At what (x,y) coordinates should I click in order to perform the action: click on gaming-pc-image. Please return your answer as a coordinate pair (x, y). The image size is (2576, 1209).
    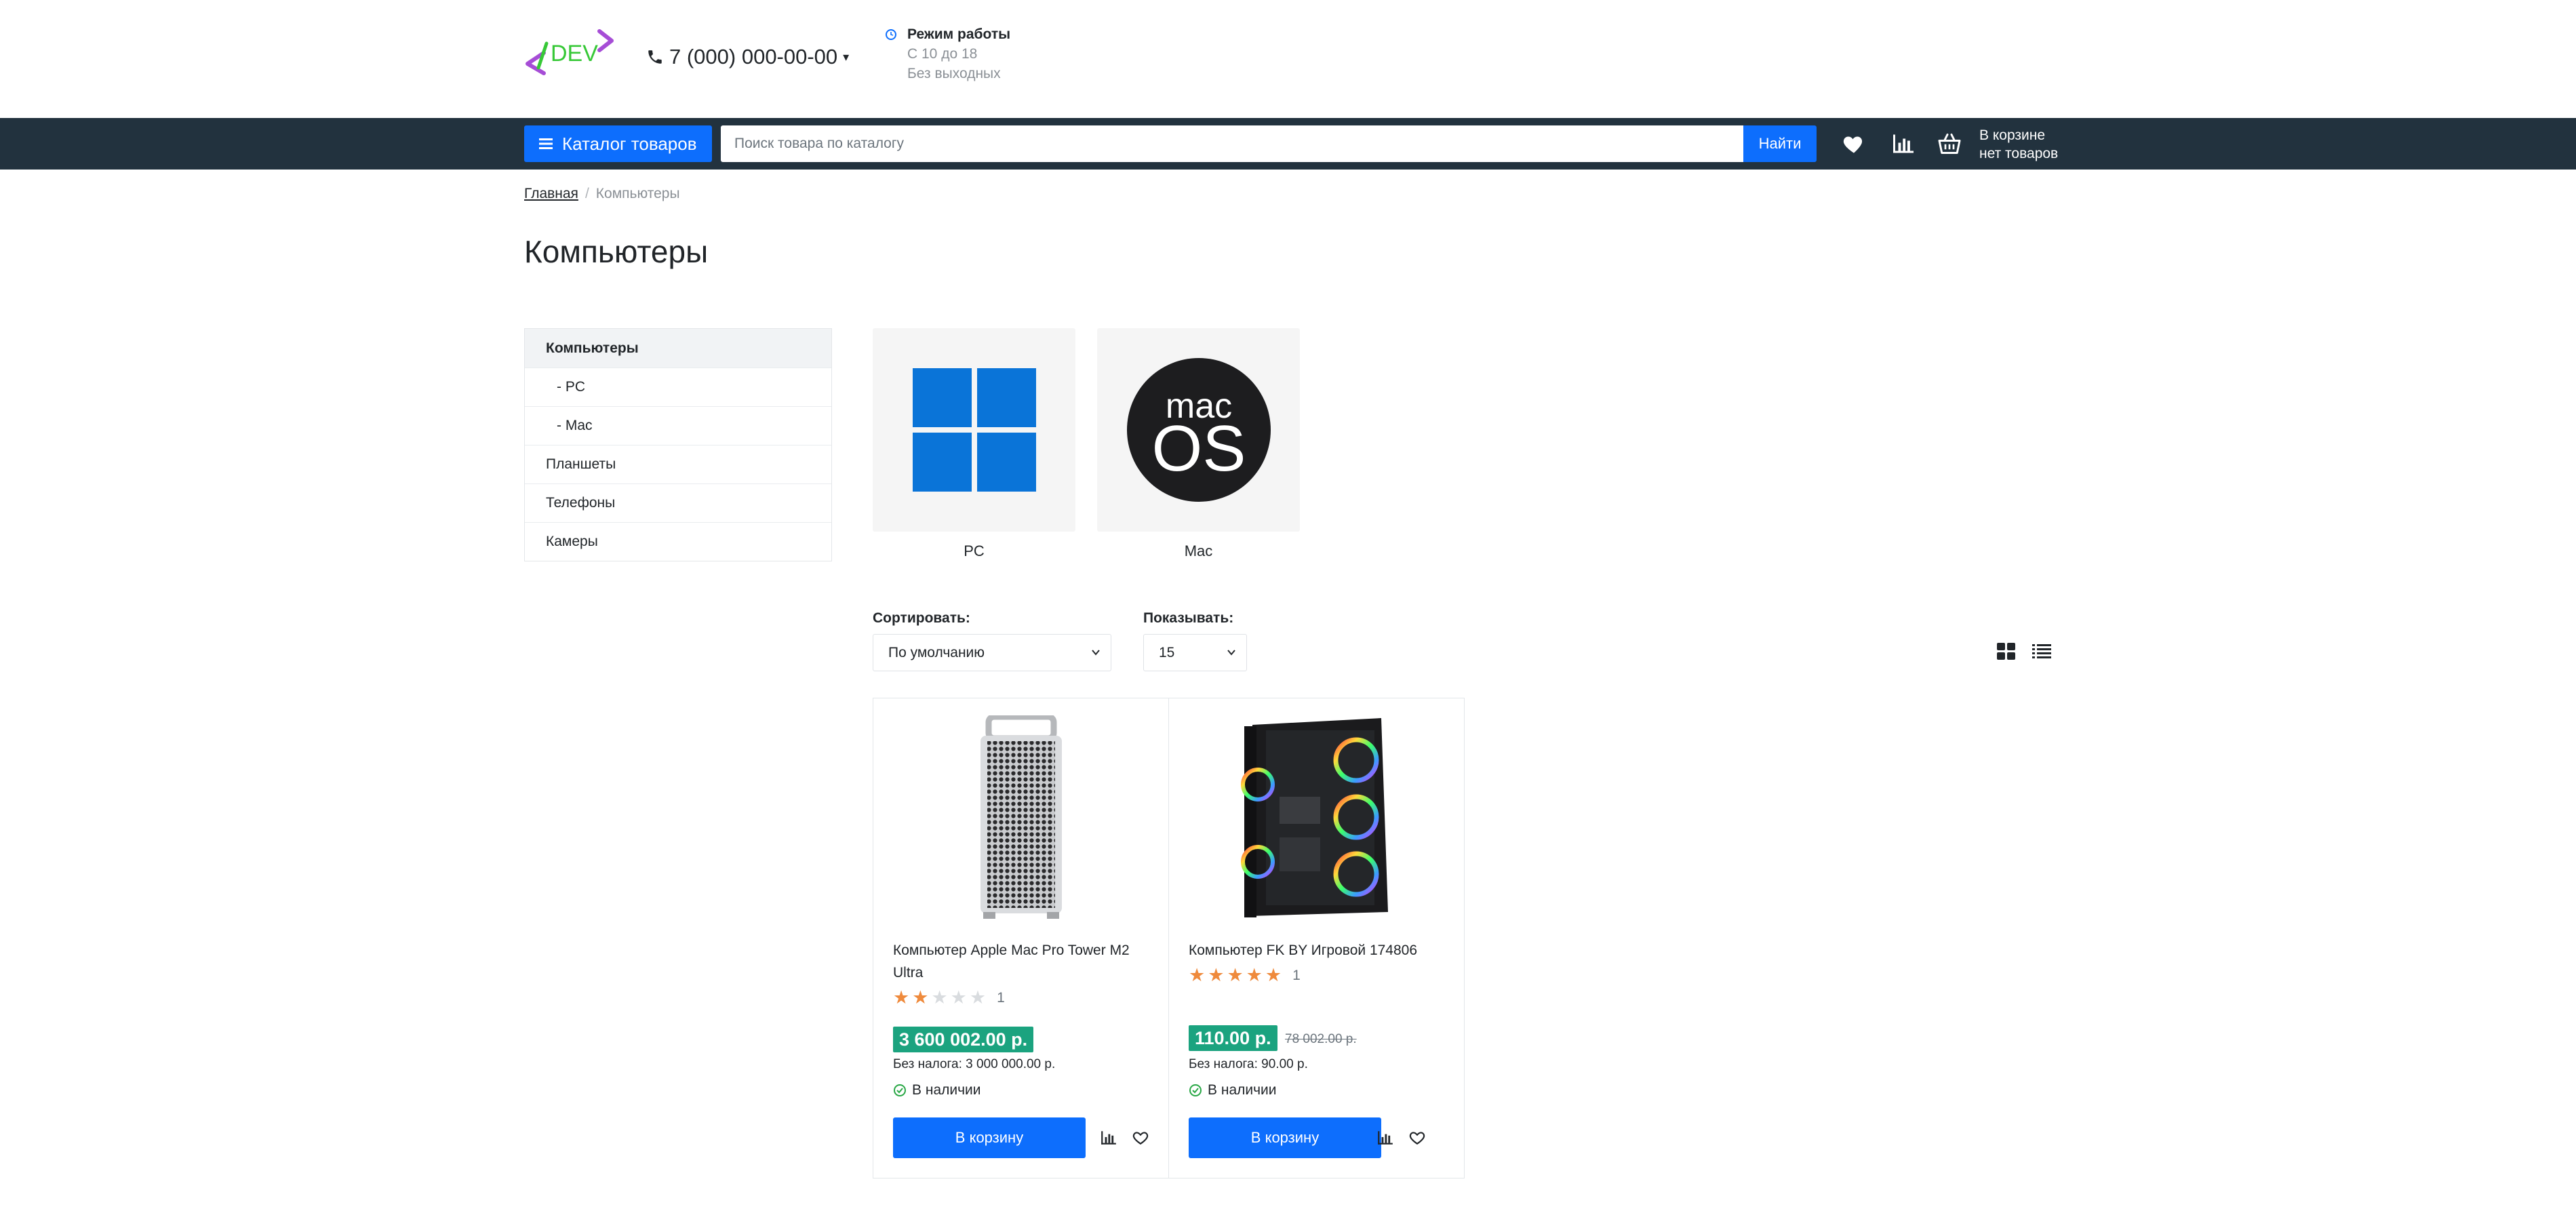
    Looking at the image, I should click on (1314, 817).